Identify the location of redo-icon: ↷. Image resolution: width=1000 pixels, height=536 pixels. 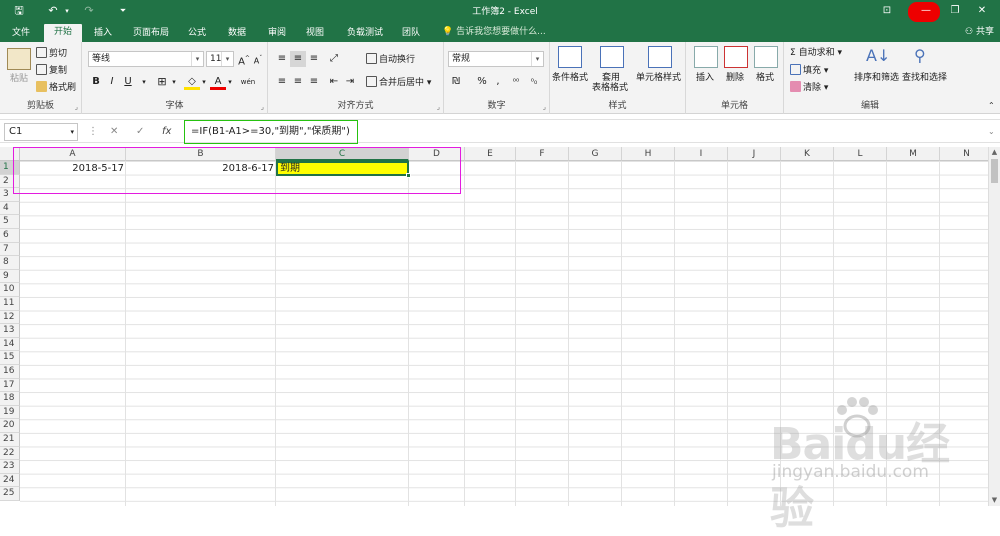
(89, 11).